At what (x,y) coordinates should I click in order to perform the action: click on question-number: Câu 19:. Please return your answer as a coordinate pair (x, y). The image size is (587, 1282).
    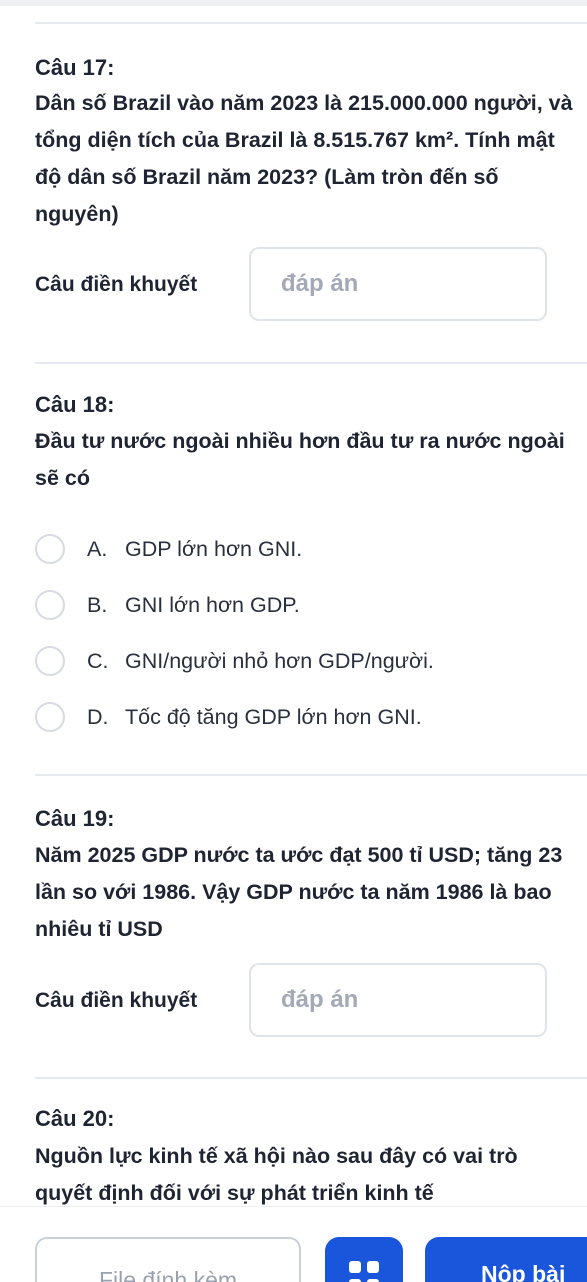
    Looking at the image, I should click on (75, 818).